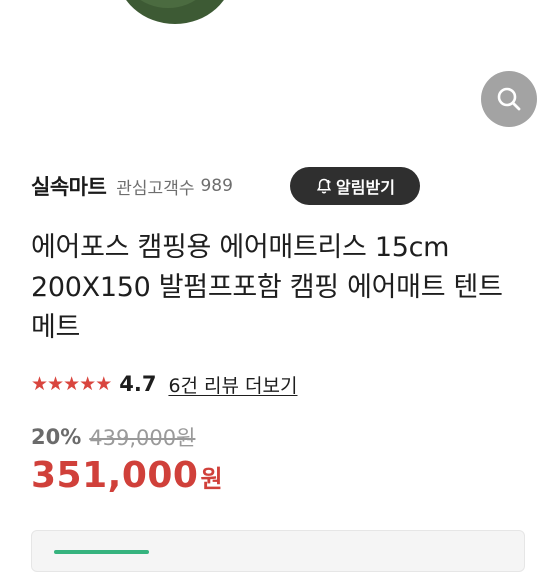 The image size is (553, 572). I want to click on info-box, so click(278, 551).